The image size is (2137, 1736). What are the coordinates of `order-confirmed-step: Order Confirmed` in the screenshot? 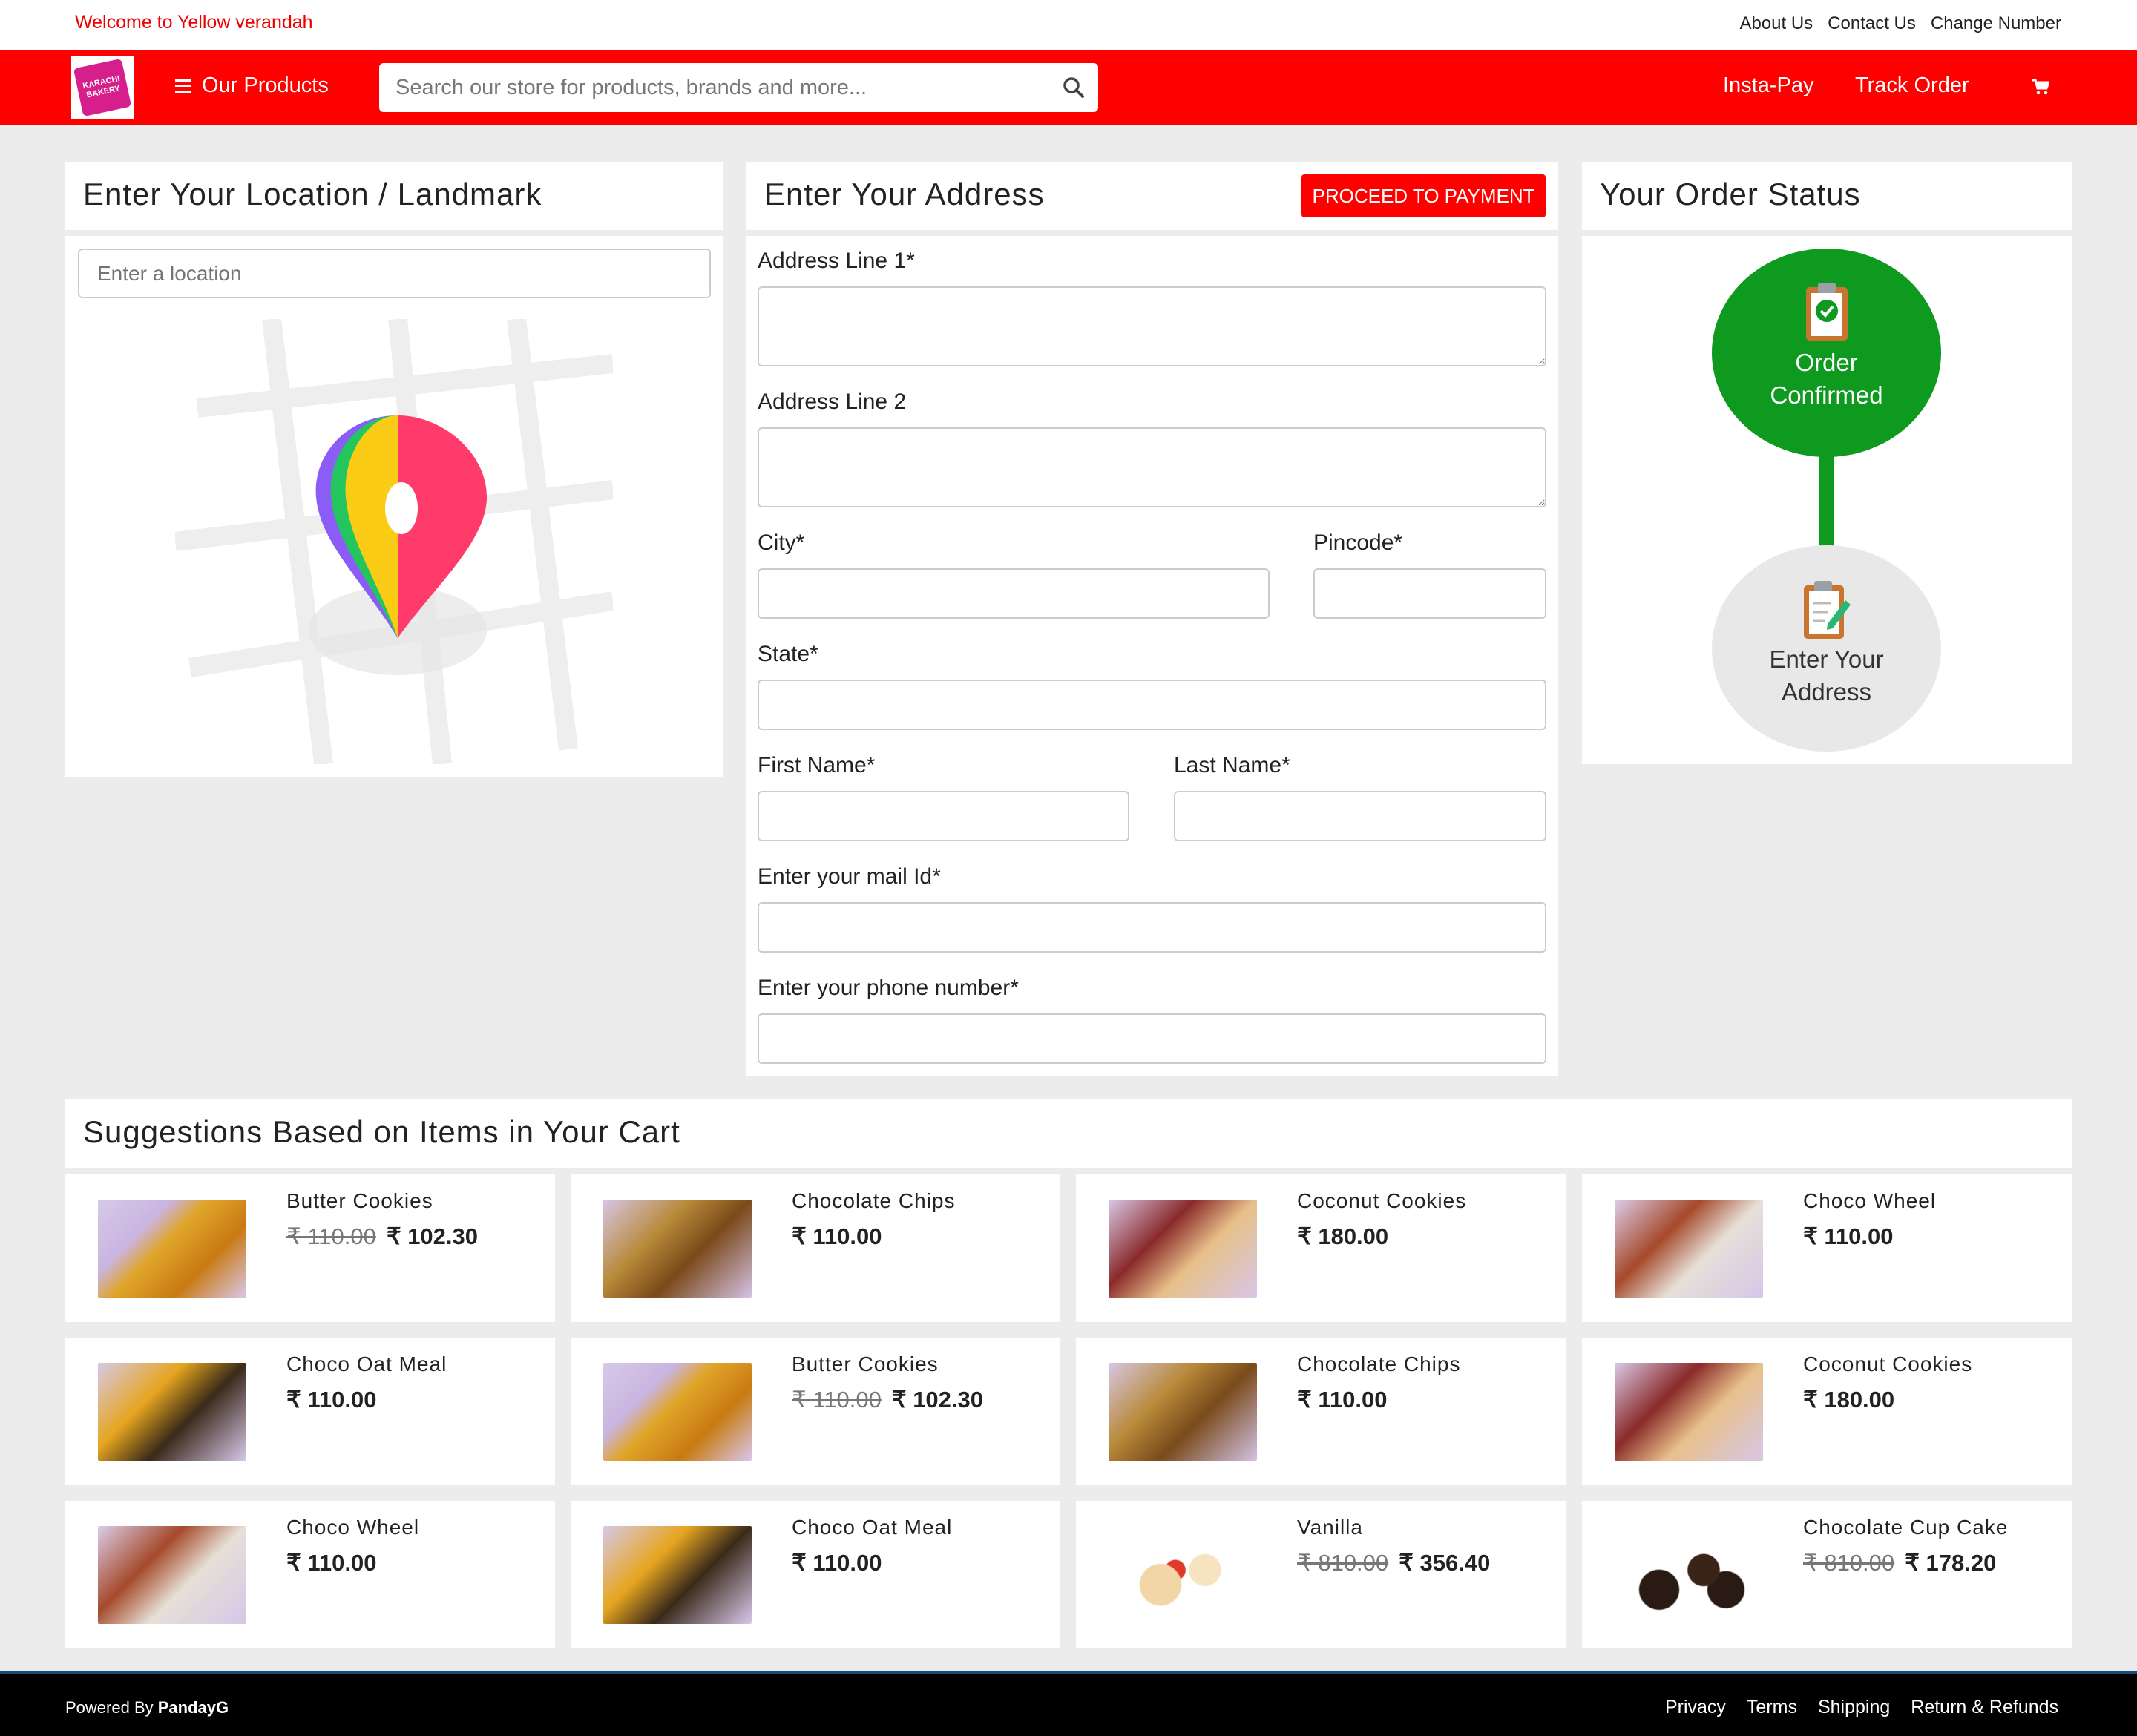 It's located at (1826, 353).